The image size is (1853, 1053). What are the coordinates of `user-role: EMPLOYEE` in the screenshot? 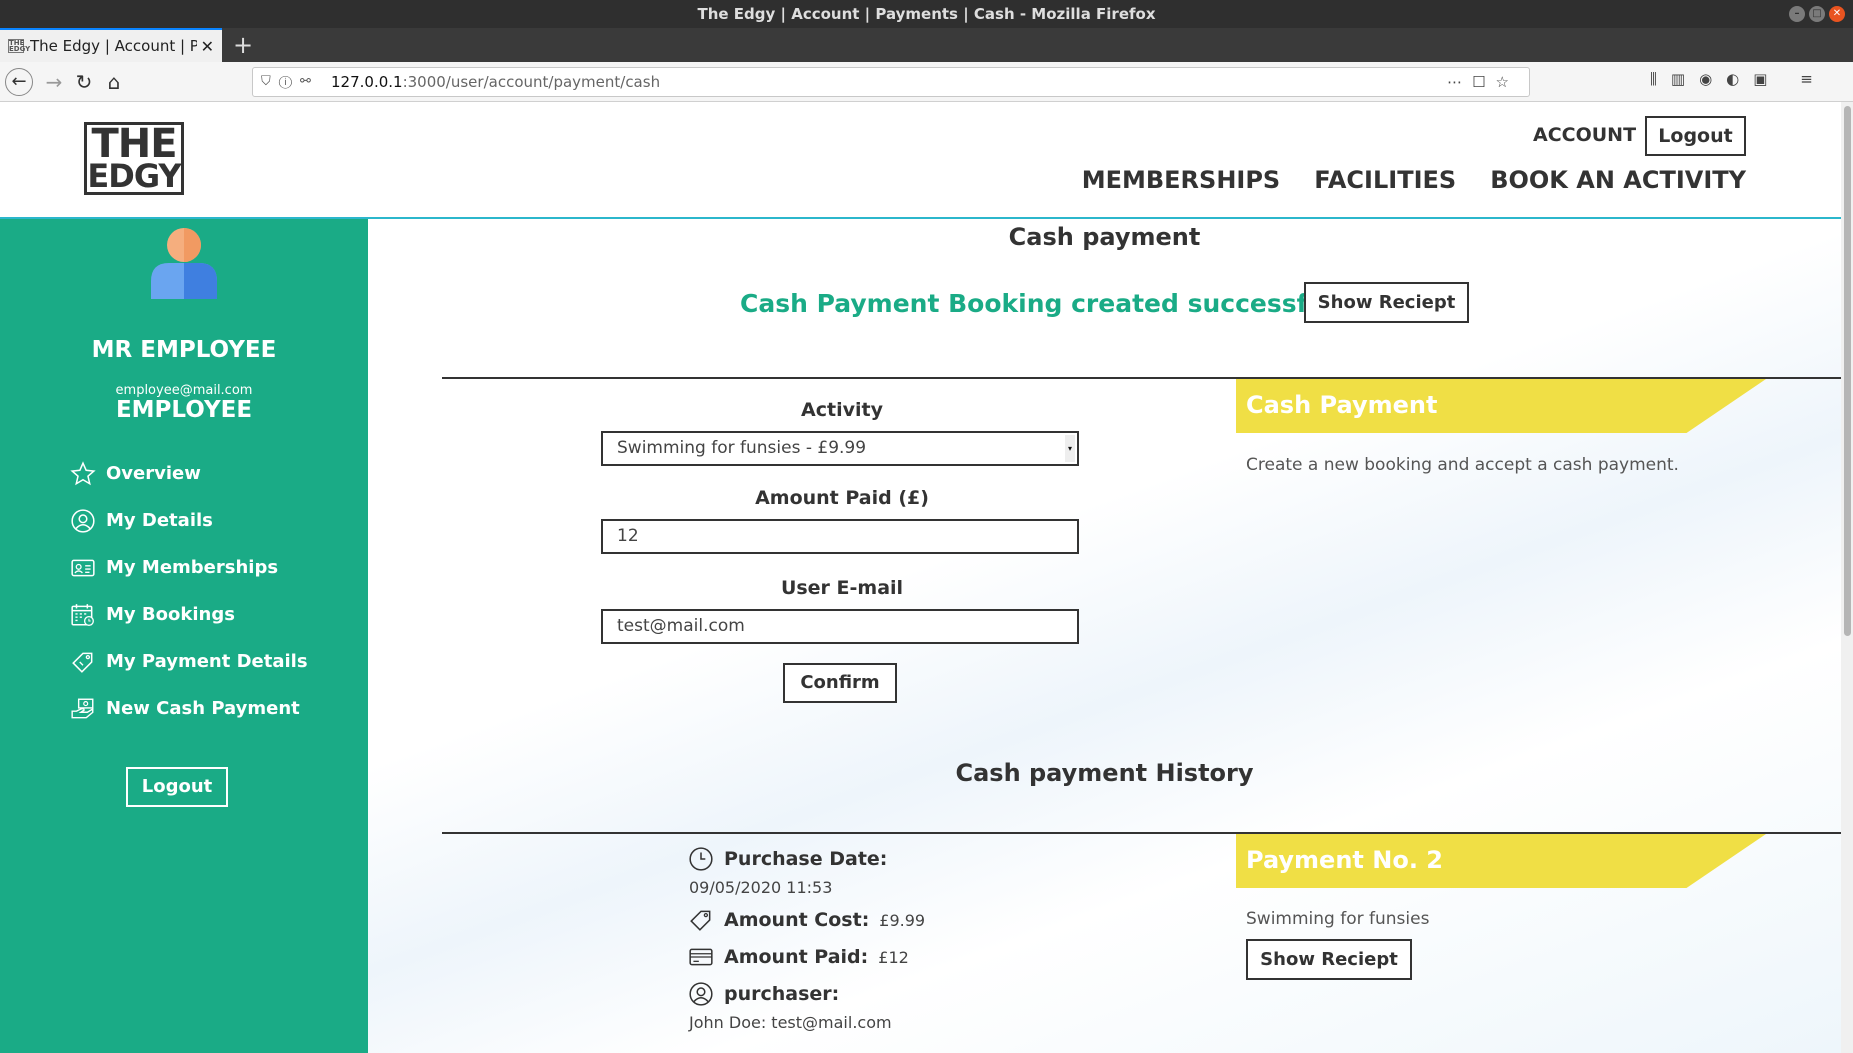 It's located at (184, 410).